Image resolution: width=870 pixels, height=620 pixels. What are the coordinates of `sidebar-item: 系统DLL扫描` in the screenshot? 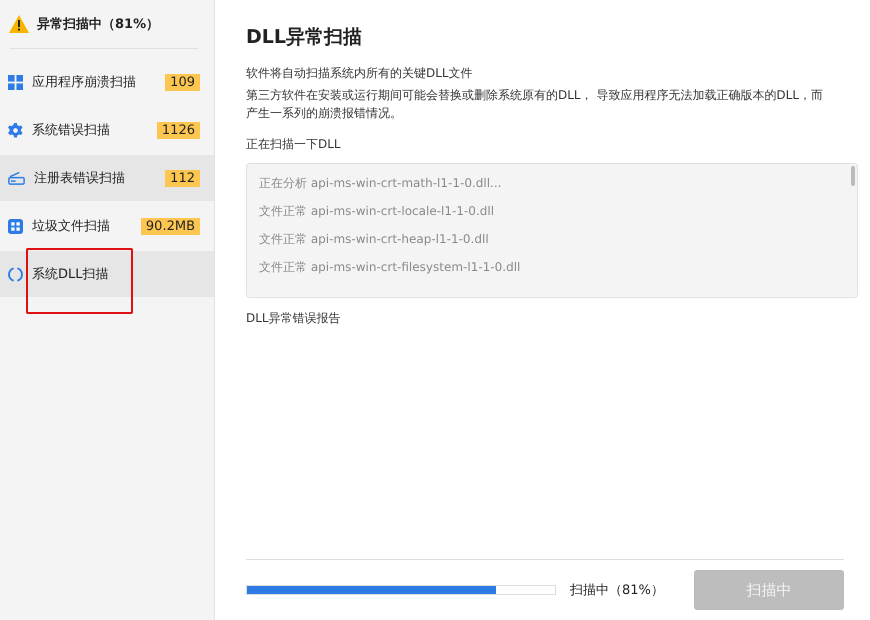 It's located at (107, 274).